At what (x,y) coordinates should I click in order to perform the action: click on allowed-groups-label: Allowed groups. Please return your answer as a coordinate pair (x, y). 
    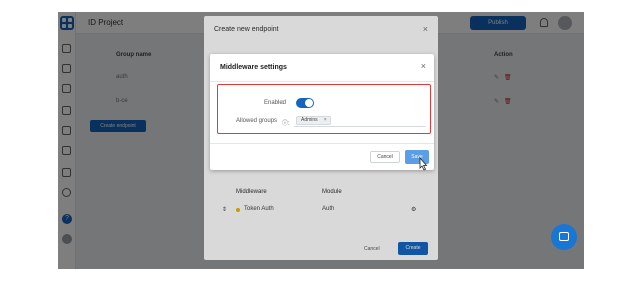
    Looking at the image, I should click on (257, 121).